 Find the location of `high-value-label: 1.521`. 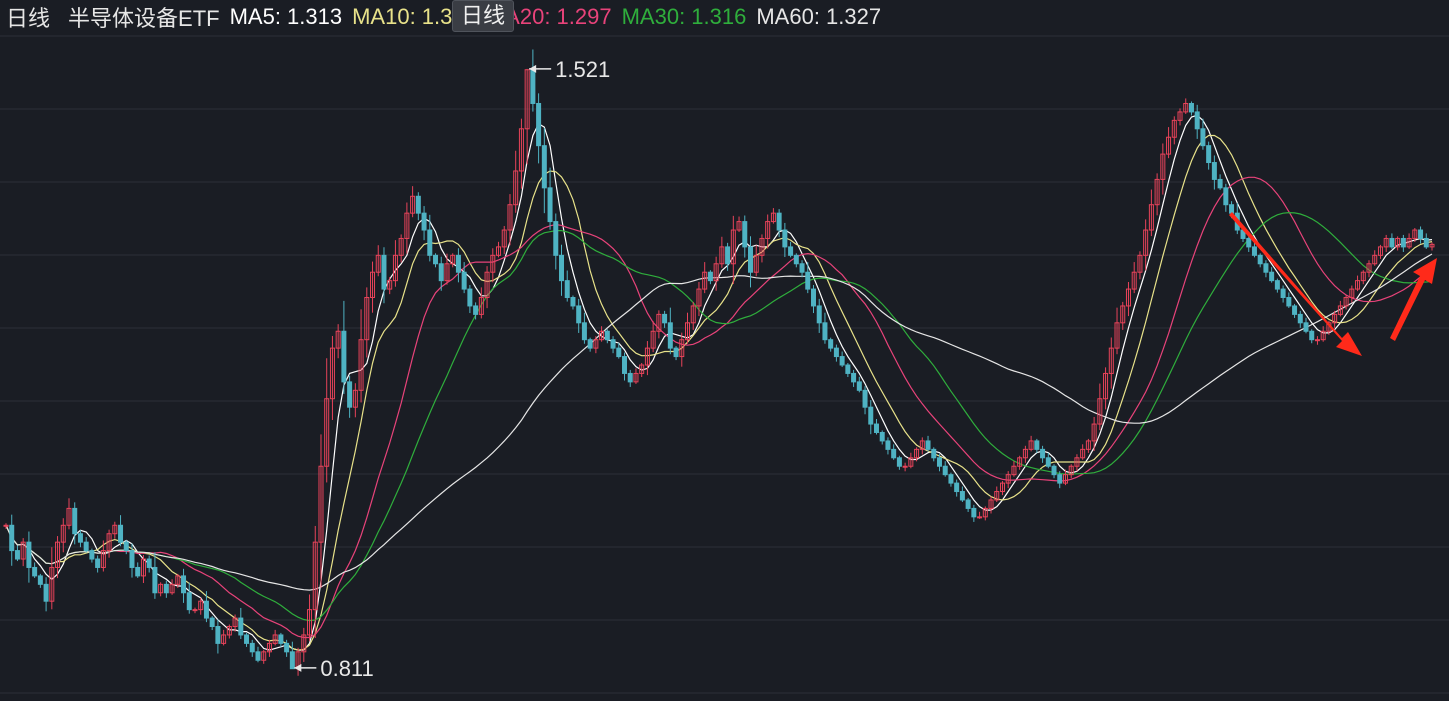

high-value-label: 1.521 is located at coordinates (582, 69).